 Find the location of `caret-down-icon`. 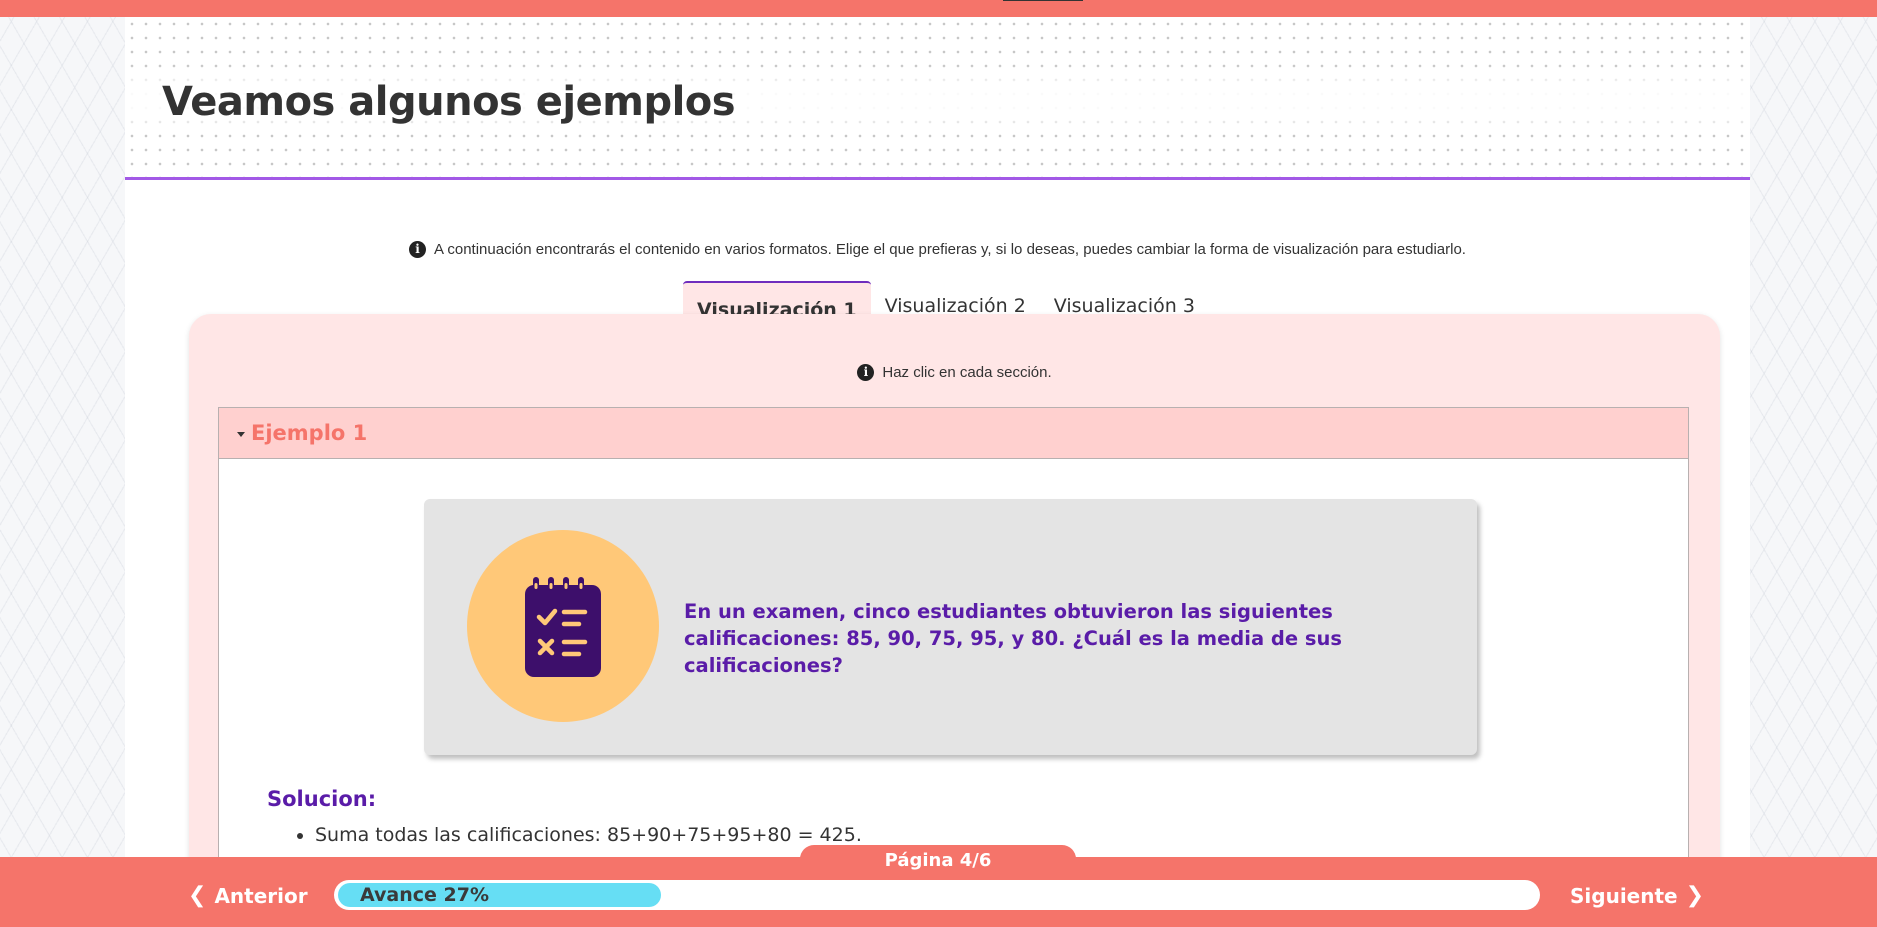

caret-down-icon is located at coordinates (241, 434).